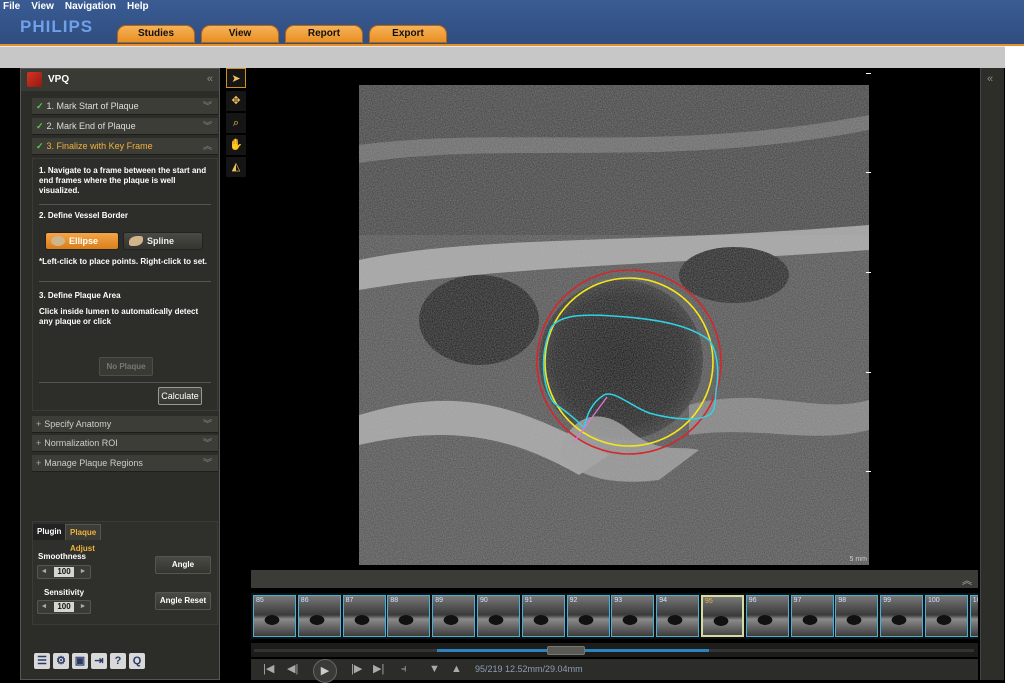 This screenshot has width=1024, height=683. What do you see at coordinates (456, 669) in the screenshot?
I see `speed-up-icon: ▲` at bounding box center [456, 669].